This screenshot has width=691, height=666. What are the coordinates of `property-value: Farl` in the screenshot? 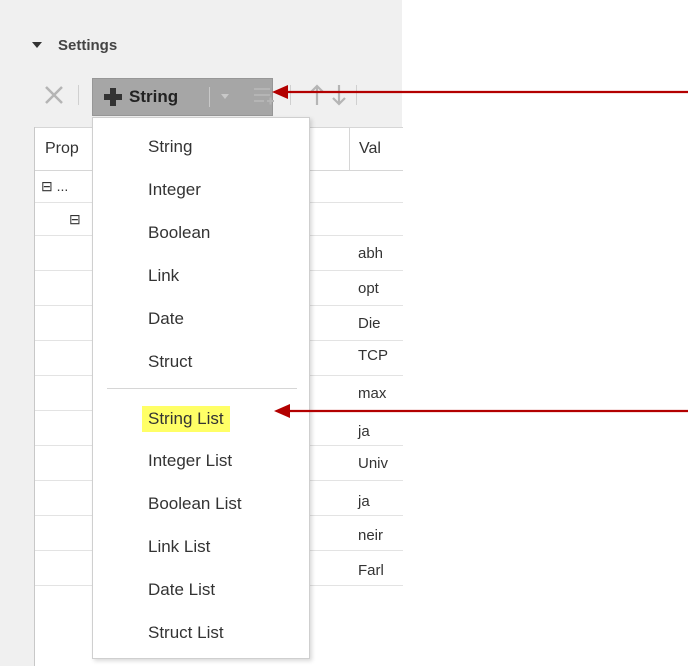 It's located at (371, 570).